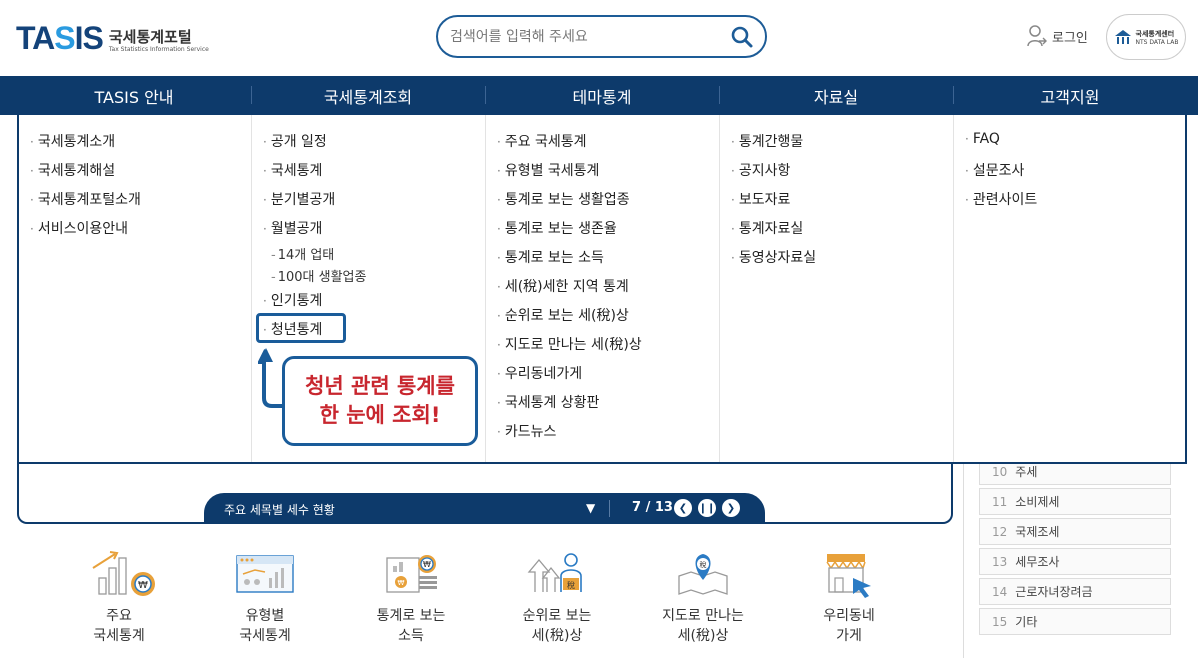 This screenshot has width=1198, height=658. What do you see at coordinates (72, 141) in the screenshot?
I see `menu-item-intro: · 국세통계소개` at bounding box center [72, 141].